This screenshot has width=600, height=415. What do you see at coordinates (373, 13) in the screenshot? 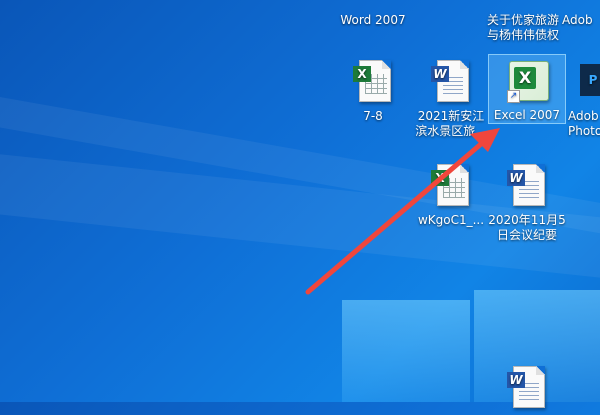
I see `desktop-icon-word-2007: Word 2007` at bounding box center [373, 13].